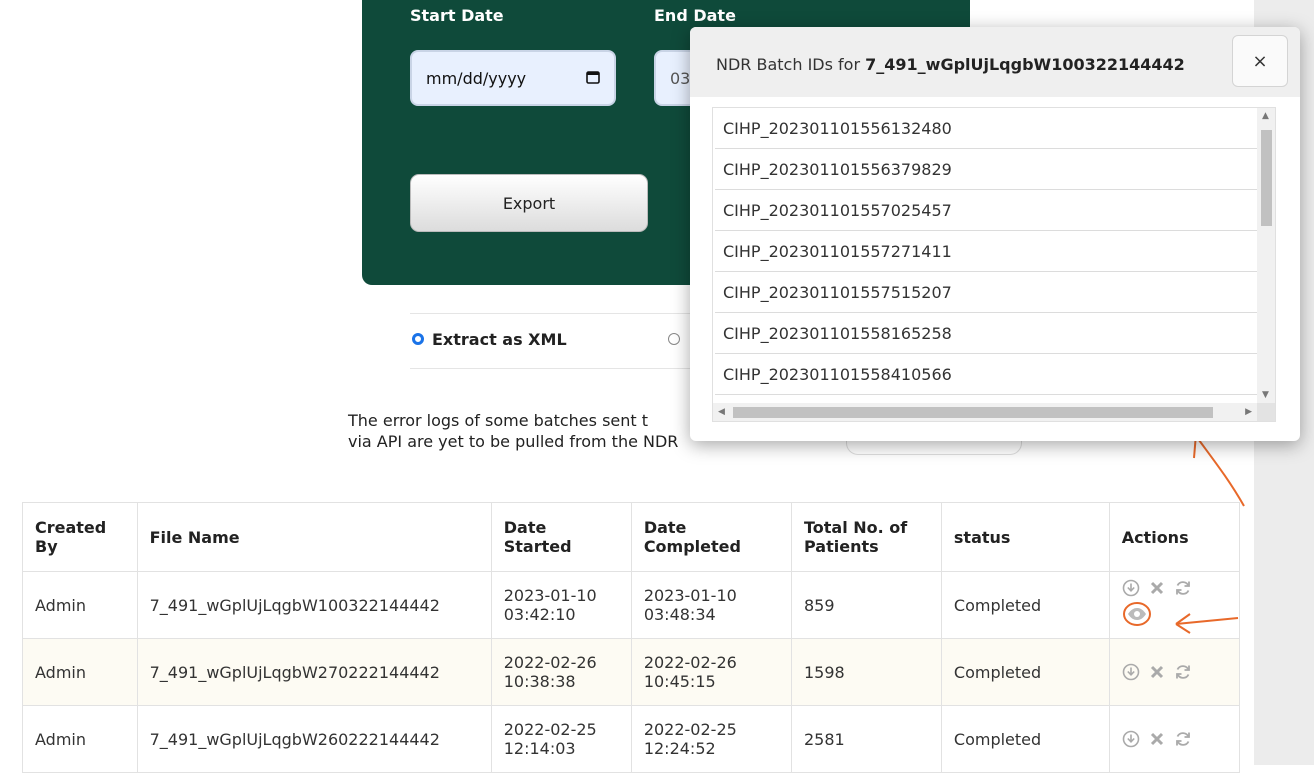  Describe the element at coordinates (1266, 412) in the screenshot. I see `scrollbar-corner` at that location.